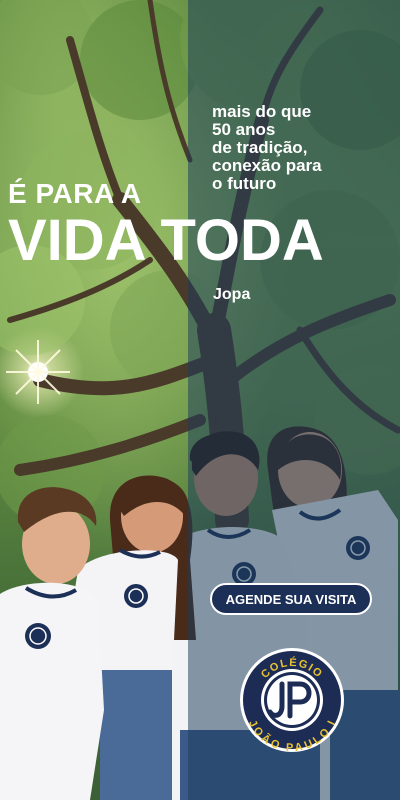 This screenshot has width=400, height=800. What do you see at coordinates (292, 701) in the screenshot?
I see `school-crest-icon: COLÉGIO JOÃO PAULO I` at bounding box center [292, 701].